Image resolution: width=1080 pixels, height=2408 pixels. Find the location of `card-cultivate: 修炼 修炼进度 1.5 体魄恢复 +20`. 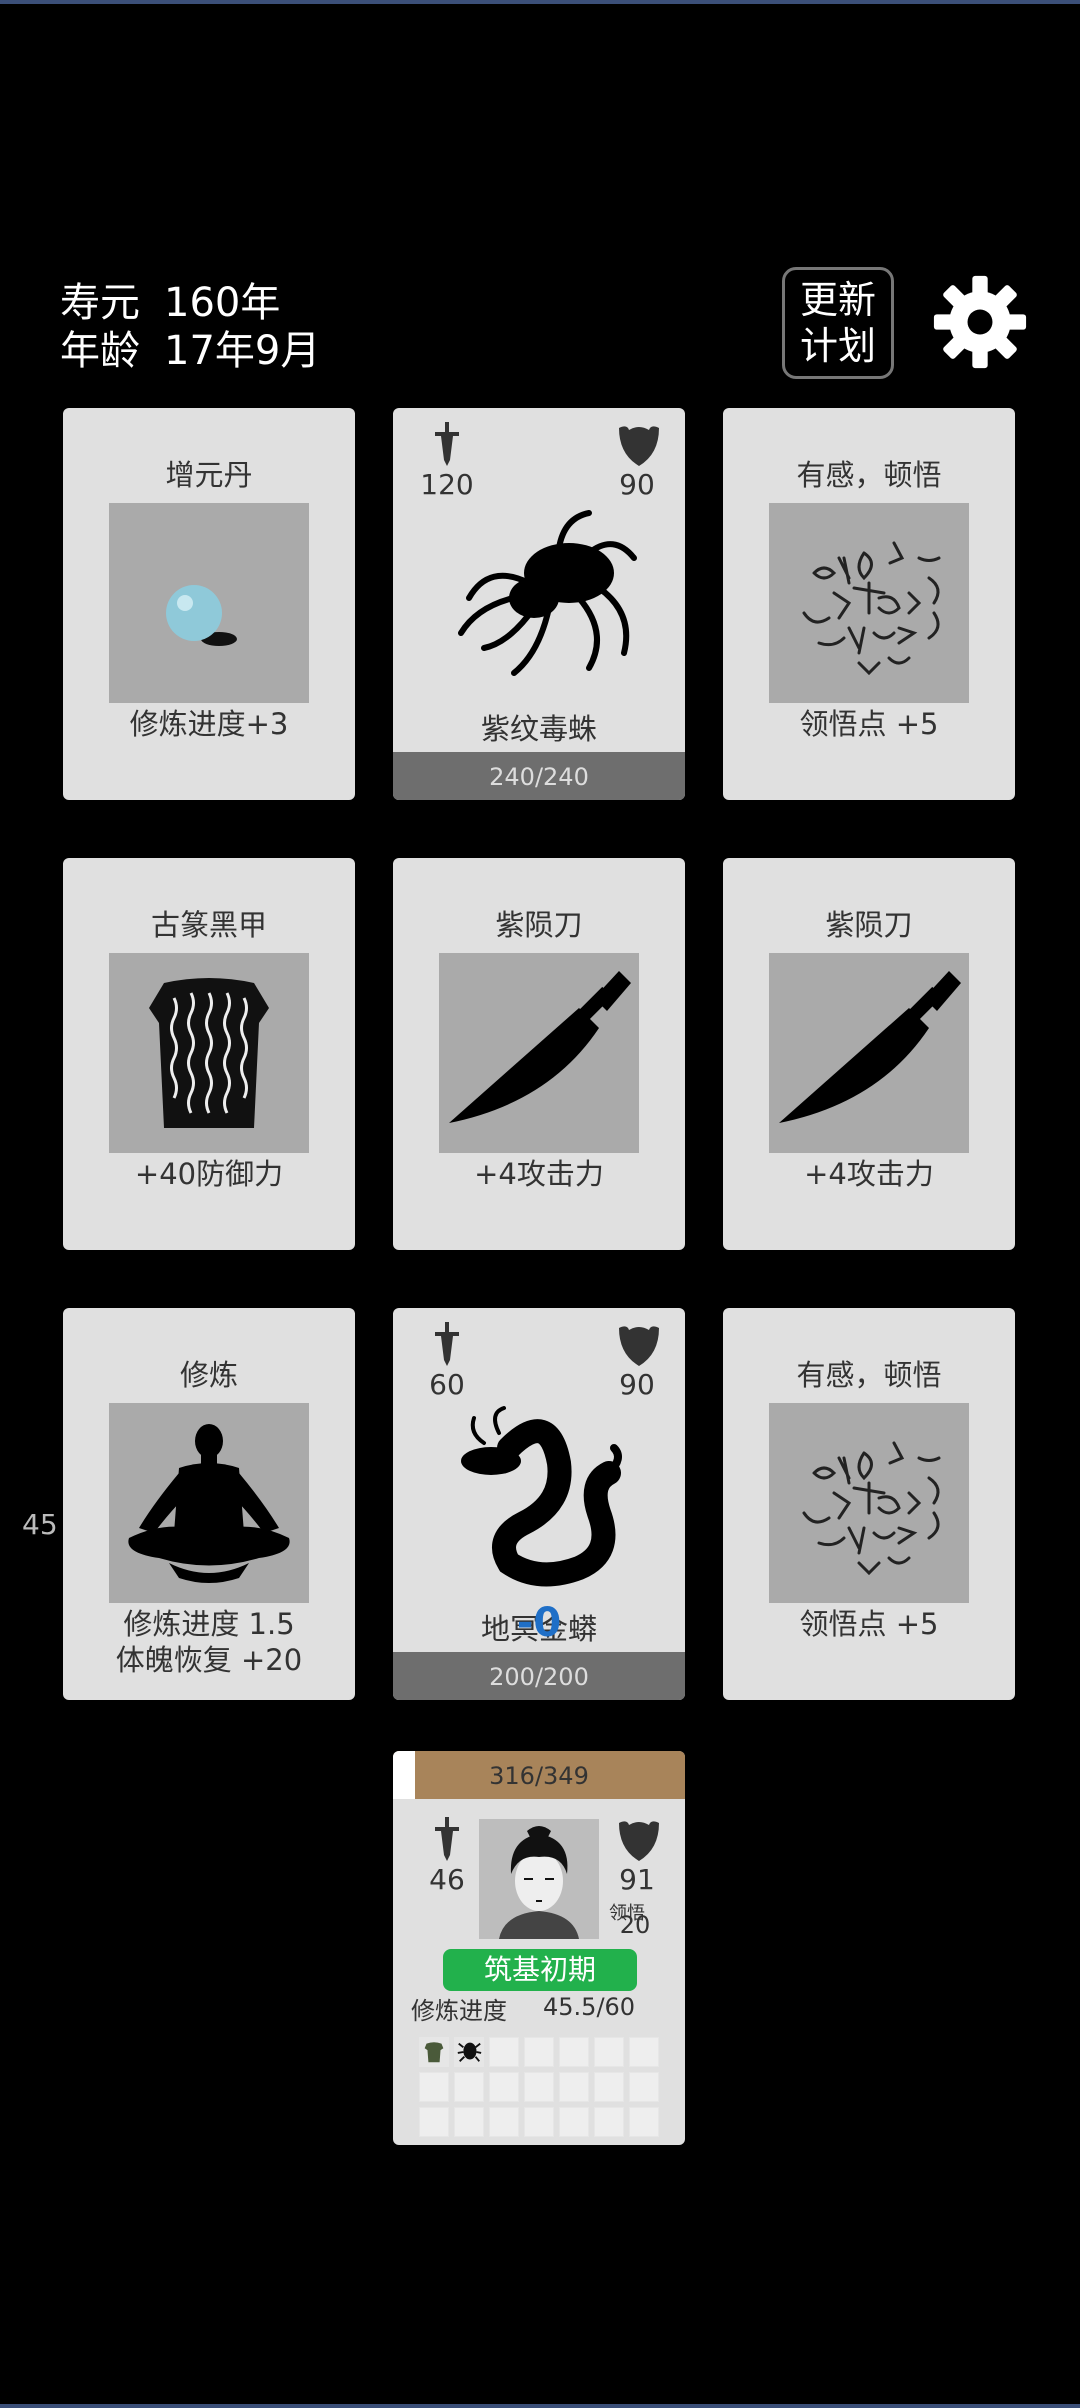

card-cultivate: 修炼 修炼进度 1.5 体魄恢复 +20 is located at coordinates (209, 1504).